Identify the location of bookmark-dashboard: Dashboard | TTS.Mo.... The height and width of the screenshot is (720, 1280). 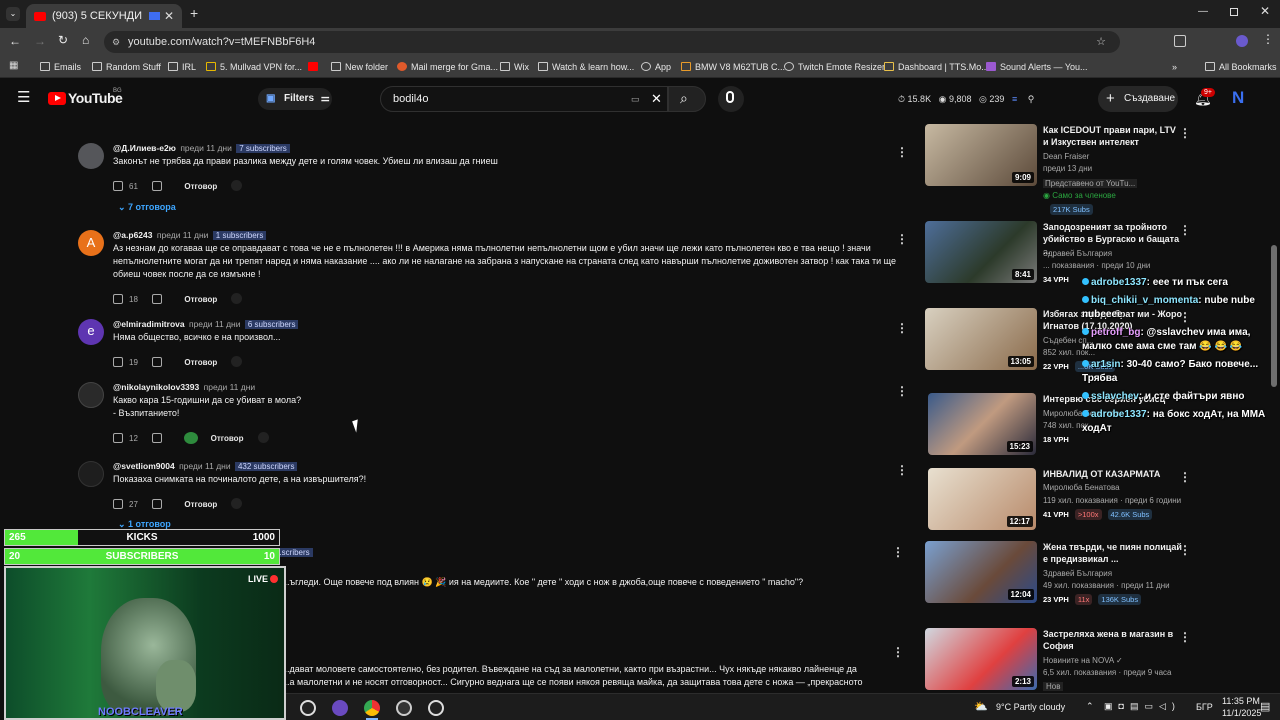
(936, 67).